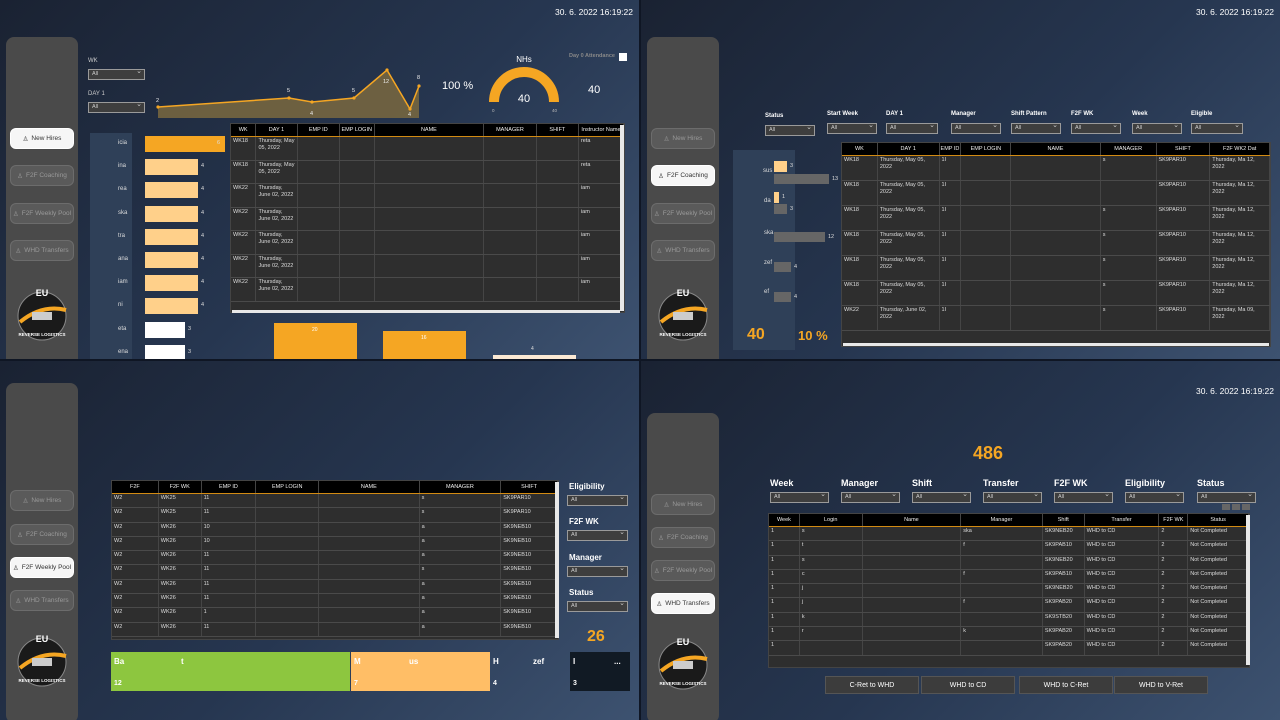 This screenshot has height=720, width=1280. I want to click on table-row: 1 j SK9NEB20 WHD to CD 2 Not Completed, so click(1009, 591).